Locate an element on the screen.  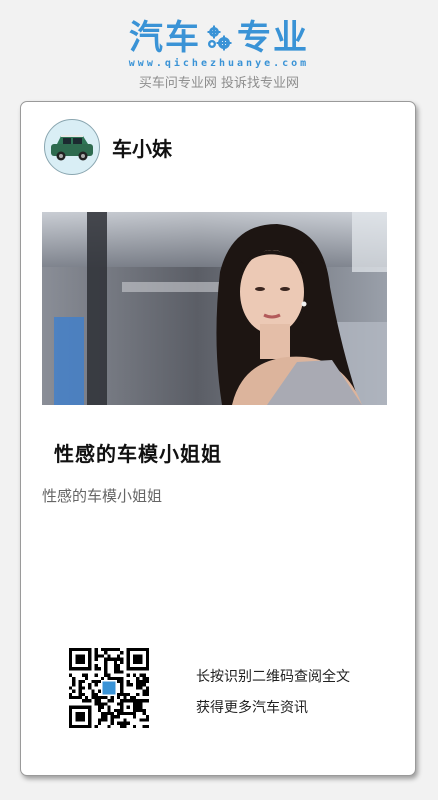
green-car-icon is located at coordinates (72, 148).